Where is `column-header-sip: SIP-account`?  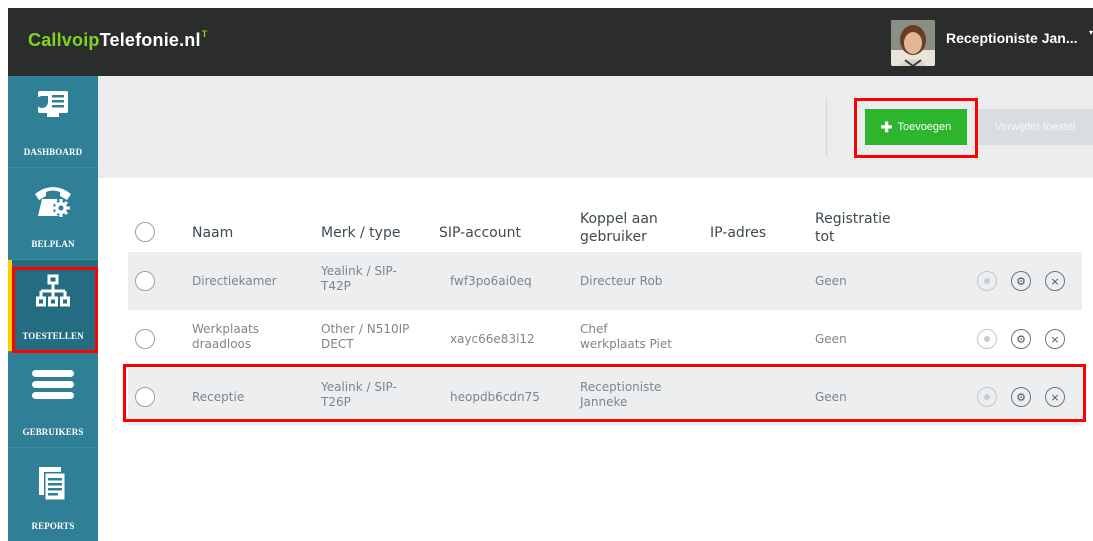
column-header-sip: SIP-account is located at coordinates (480, 233).